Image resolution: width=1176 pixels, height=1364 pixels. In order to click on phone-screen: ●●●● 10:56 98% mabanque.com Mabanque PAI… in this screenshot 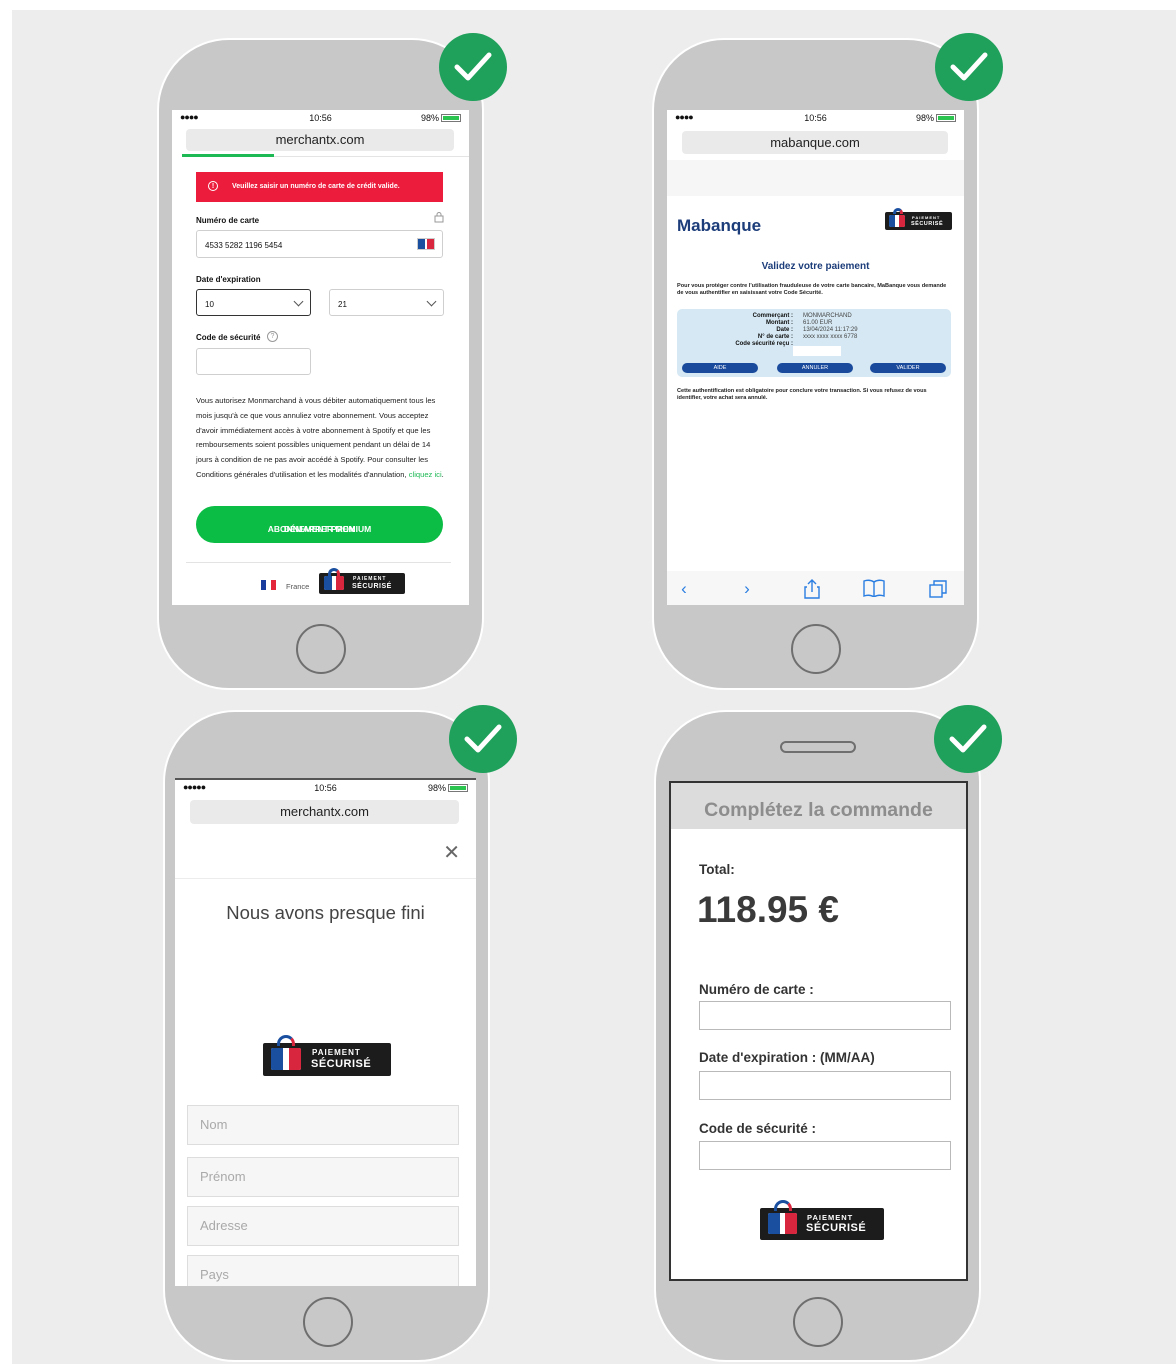, I will do `click(815, 357)`.